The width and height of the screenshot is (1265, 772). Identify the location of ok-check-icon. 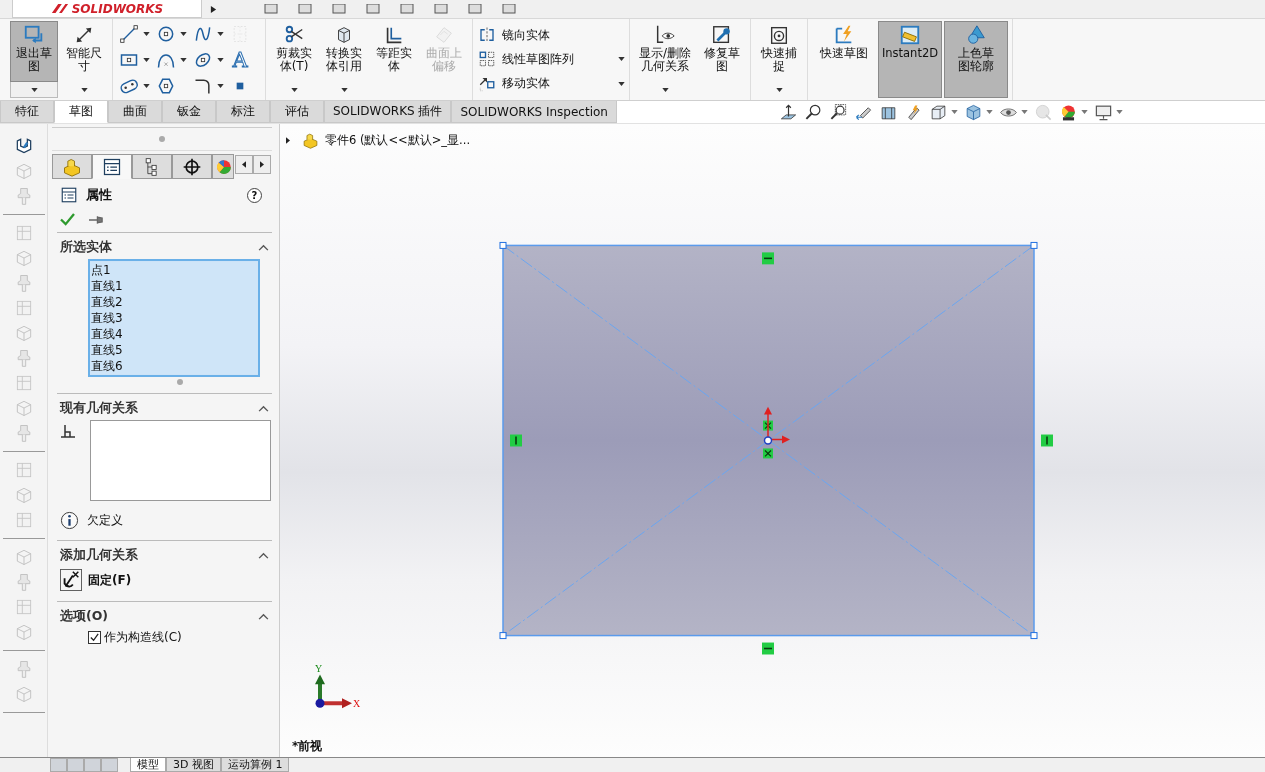
(67, 219).